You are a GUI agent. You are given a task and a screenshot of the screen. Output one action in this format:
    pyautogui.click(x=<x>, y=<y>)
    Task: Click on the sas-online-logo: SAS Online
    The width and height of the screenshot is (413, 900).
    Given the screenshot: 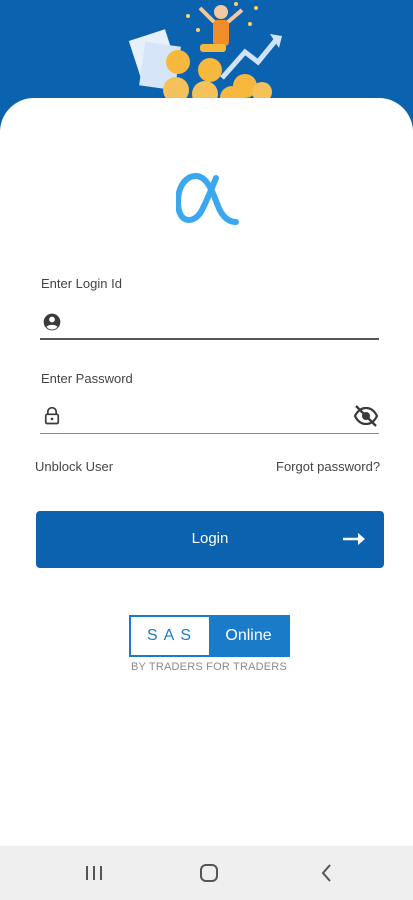 What is the action you would take?
    pyautogui.click(x=209, y=636)
    